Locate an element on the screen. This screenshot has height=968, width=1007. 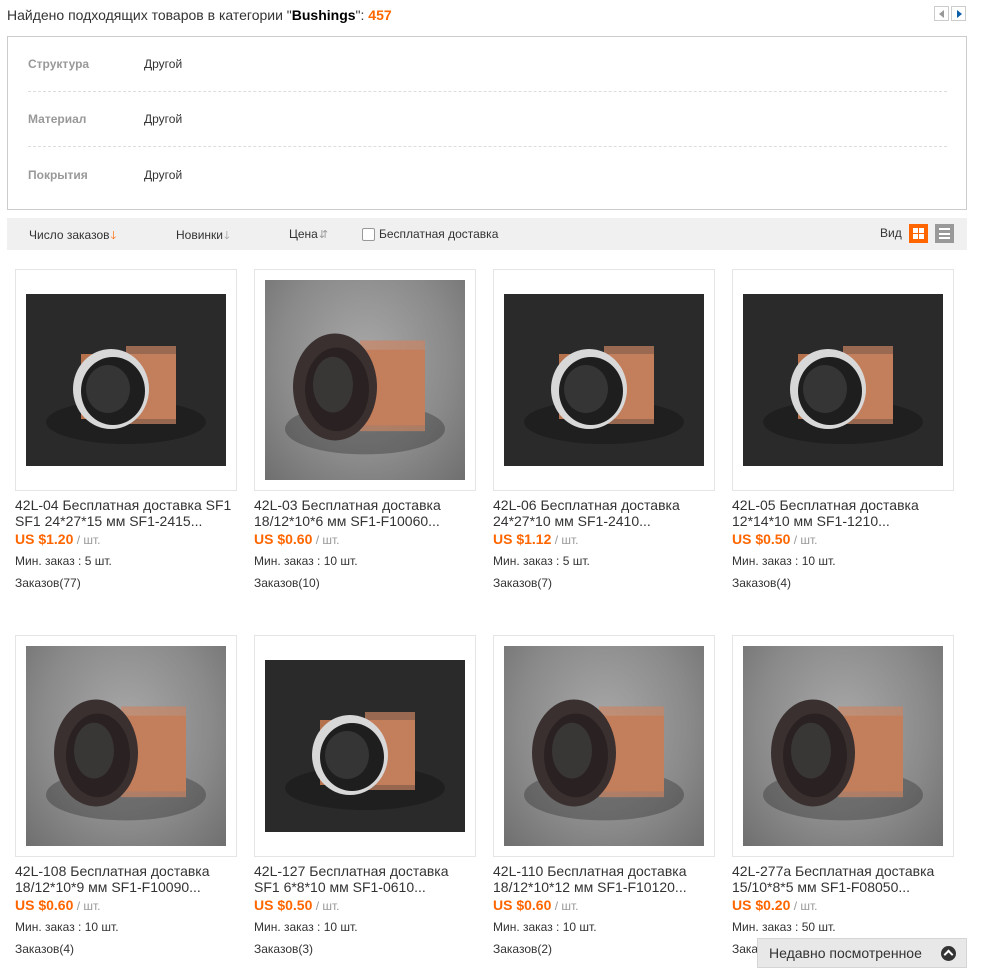
chevron-up-icon is located at coordinates (948, 953).